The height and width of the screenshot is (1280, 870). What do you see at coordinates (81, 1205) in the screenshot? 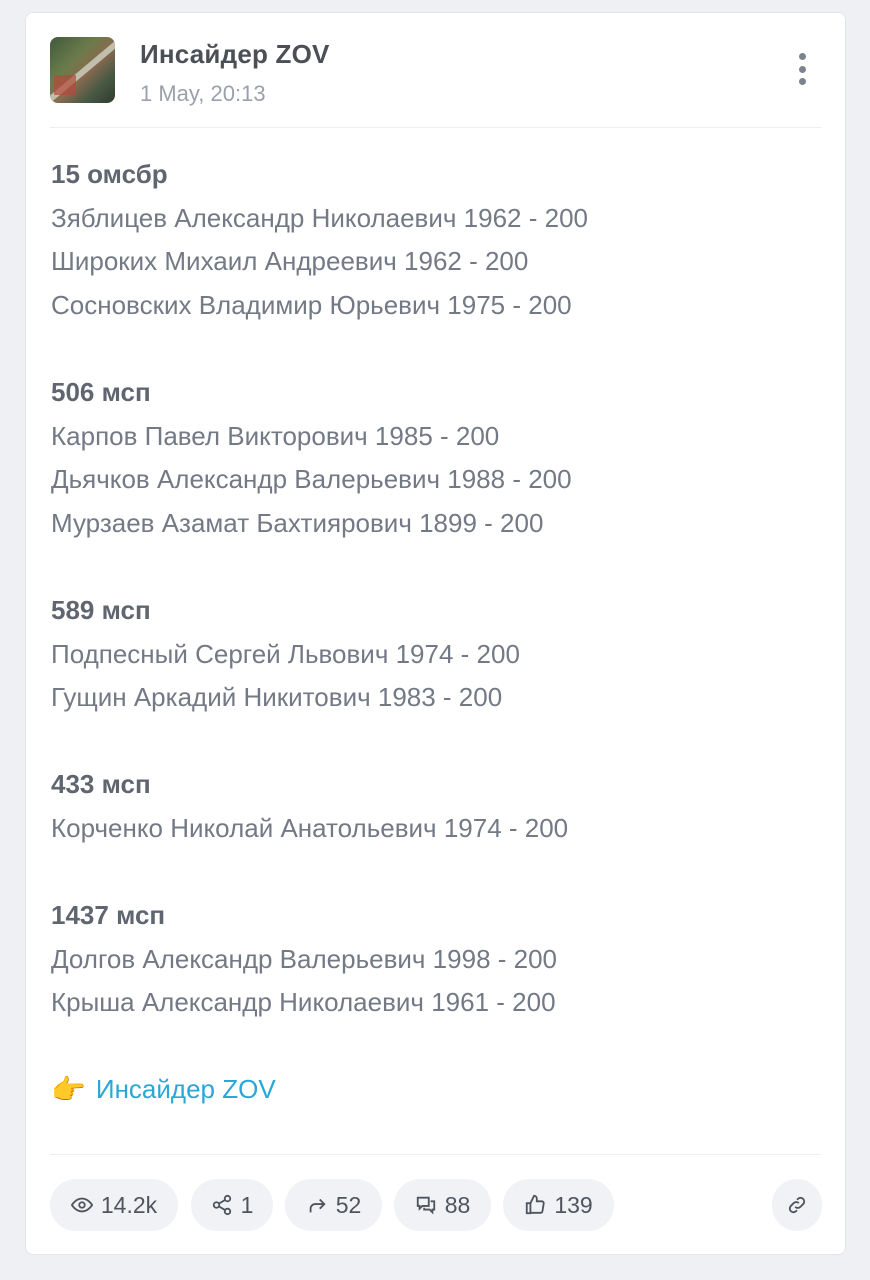
I see `eye-icon` at bounding box center [81, 1205].